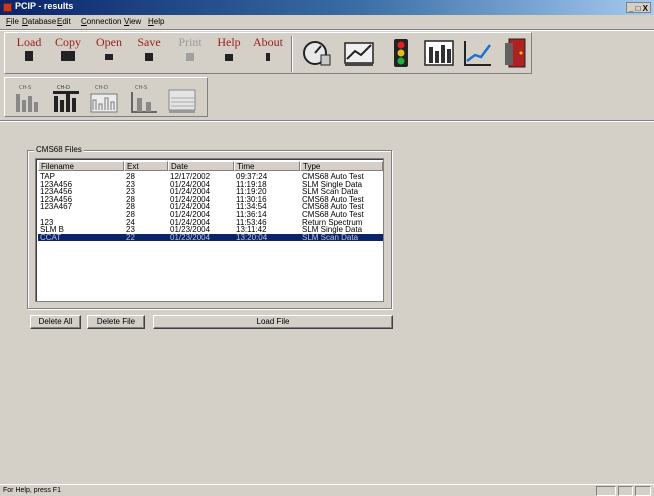  I want to click on help-button: Help, so click(229, 53).